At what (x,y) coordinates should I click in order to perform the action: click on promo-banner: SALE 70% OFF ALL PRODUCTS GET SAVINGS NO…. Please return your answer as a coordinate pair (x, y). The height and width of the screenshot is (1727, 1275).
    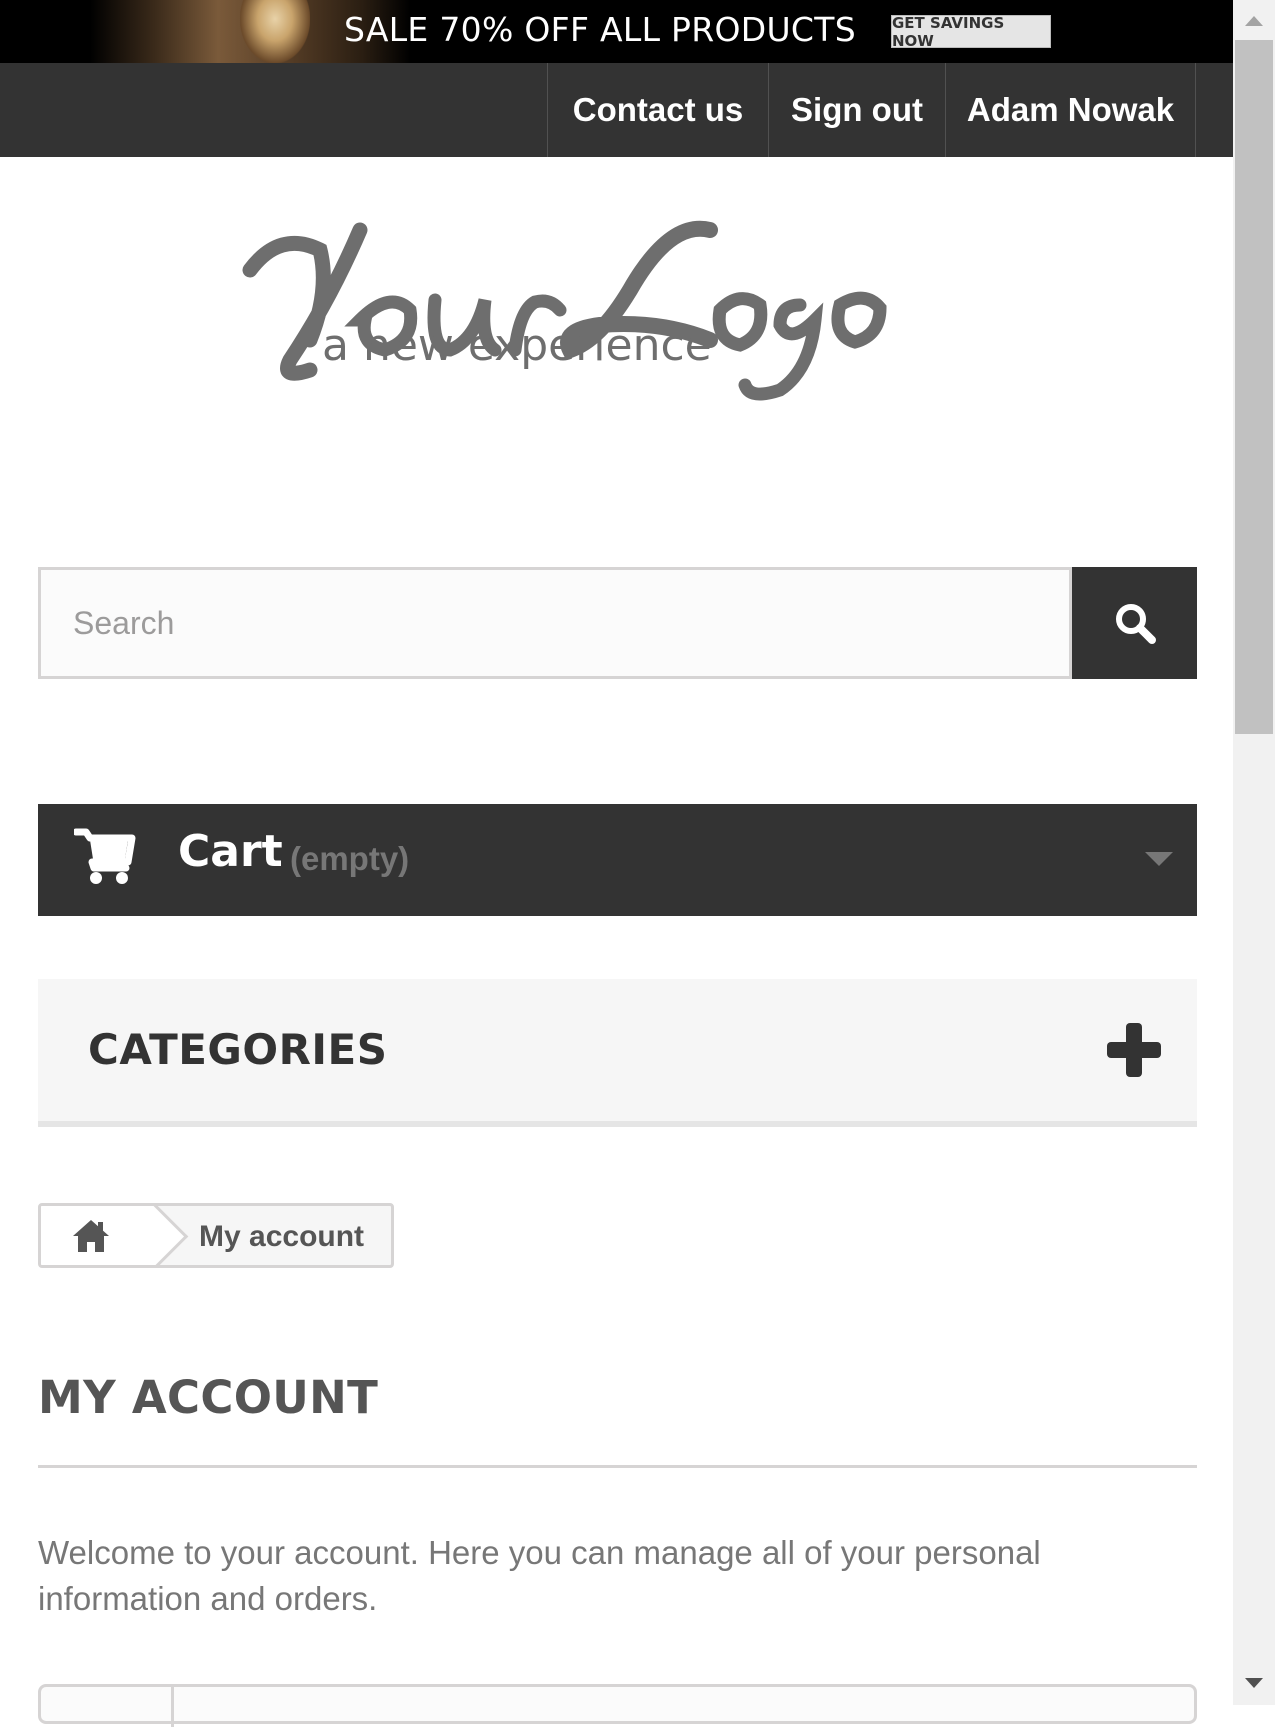
    Looking at the image, I should click on (616, 31).